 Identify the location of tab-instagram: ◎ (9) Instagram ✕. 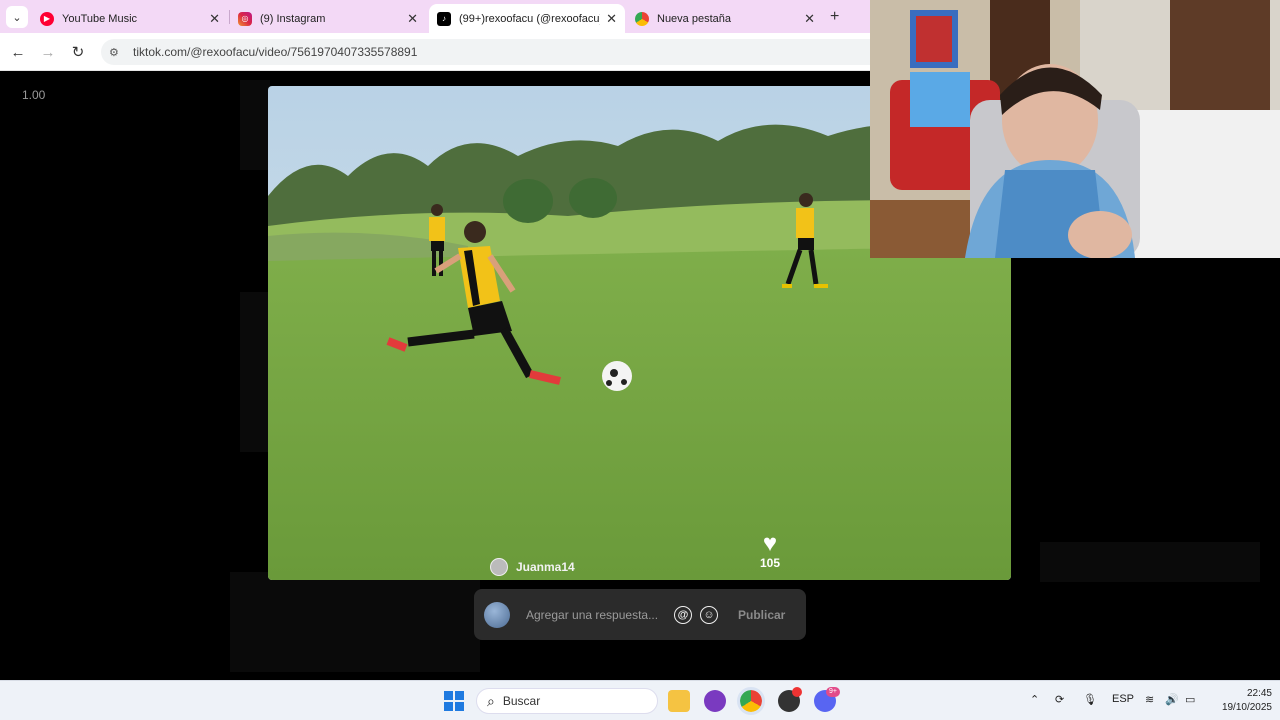
(328, 18).